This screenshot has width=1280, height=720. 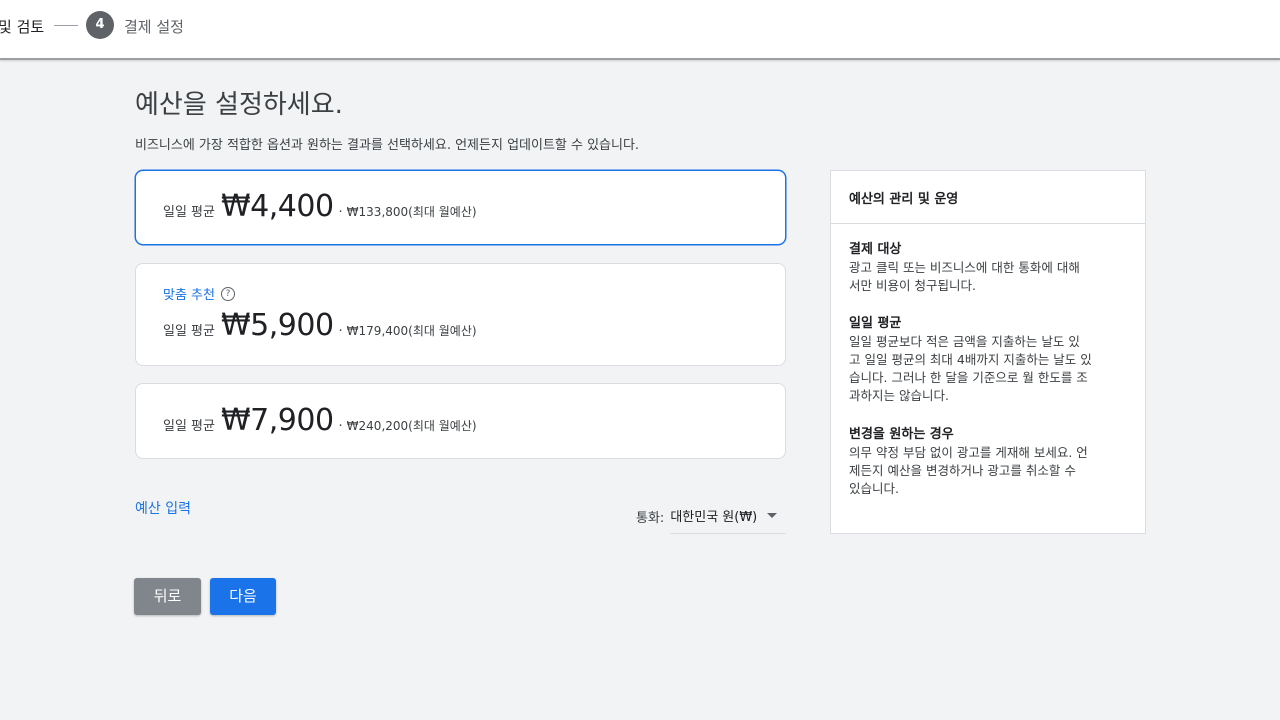 What do you see at coordinates (964, 341) in the screenshot?
I see `info-section-line: 일일 평균보다 적은 금액을 지출하는 날도 있` at bounding box center [964, 341].